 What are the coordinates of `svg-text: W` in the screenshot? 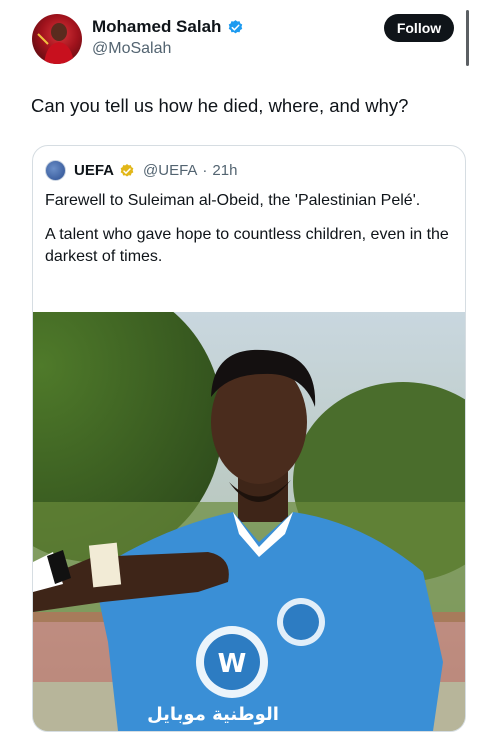 It's located at (232, 664).